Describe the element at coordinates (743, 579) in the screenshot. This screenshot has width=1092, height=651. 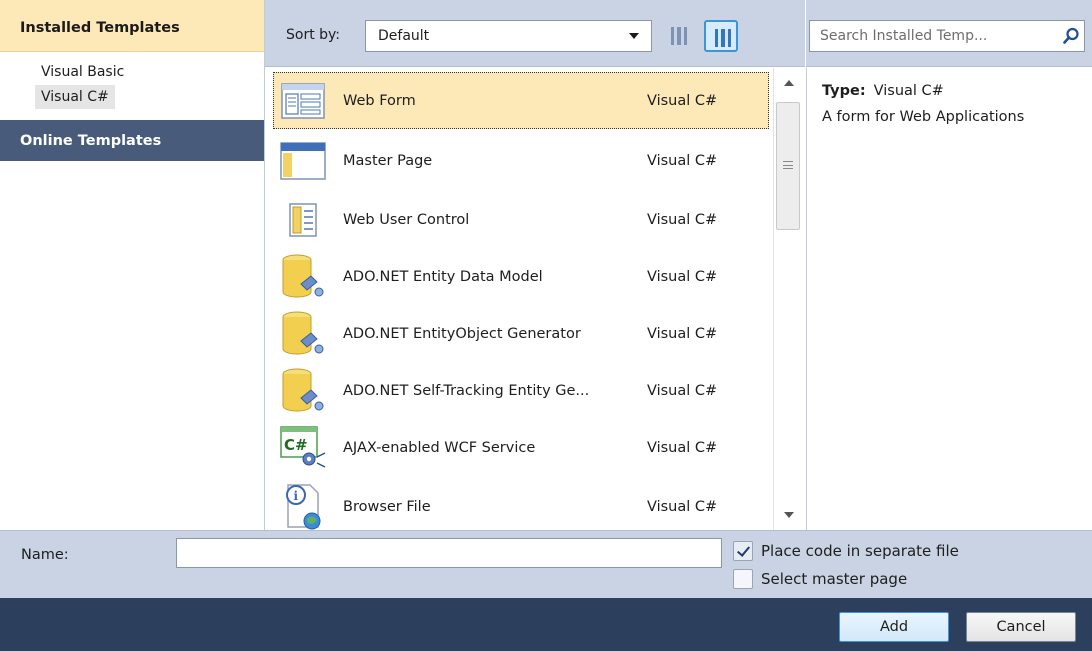
I see `select-master-checkbox` at that location.